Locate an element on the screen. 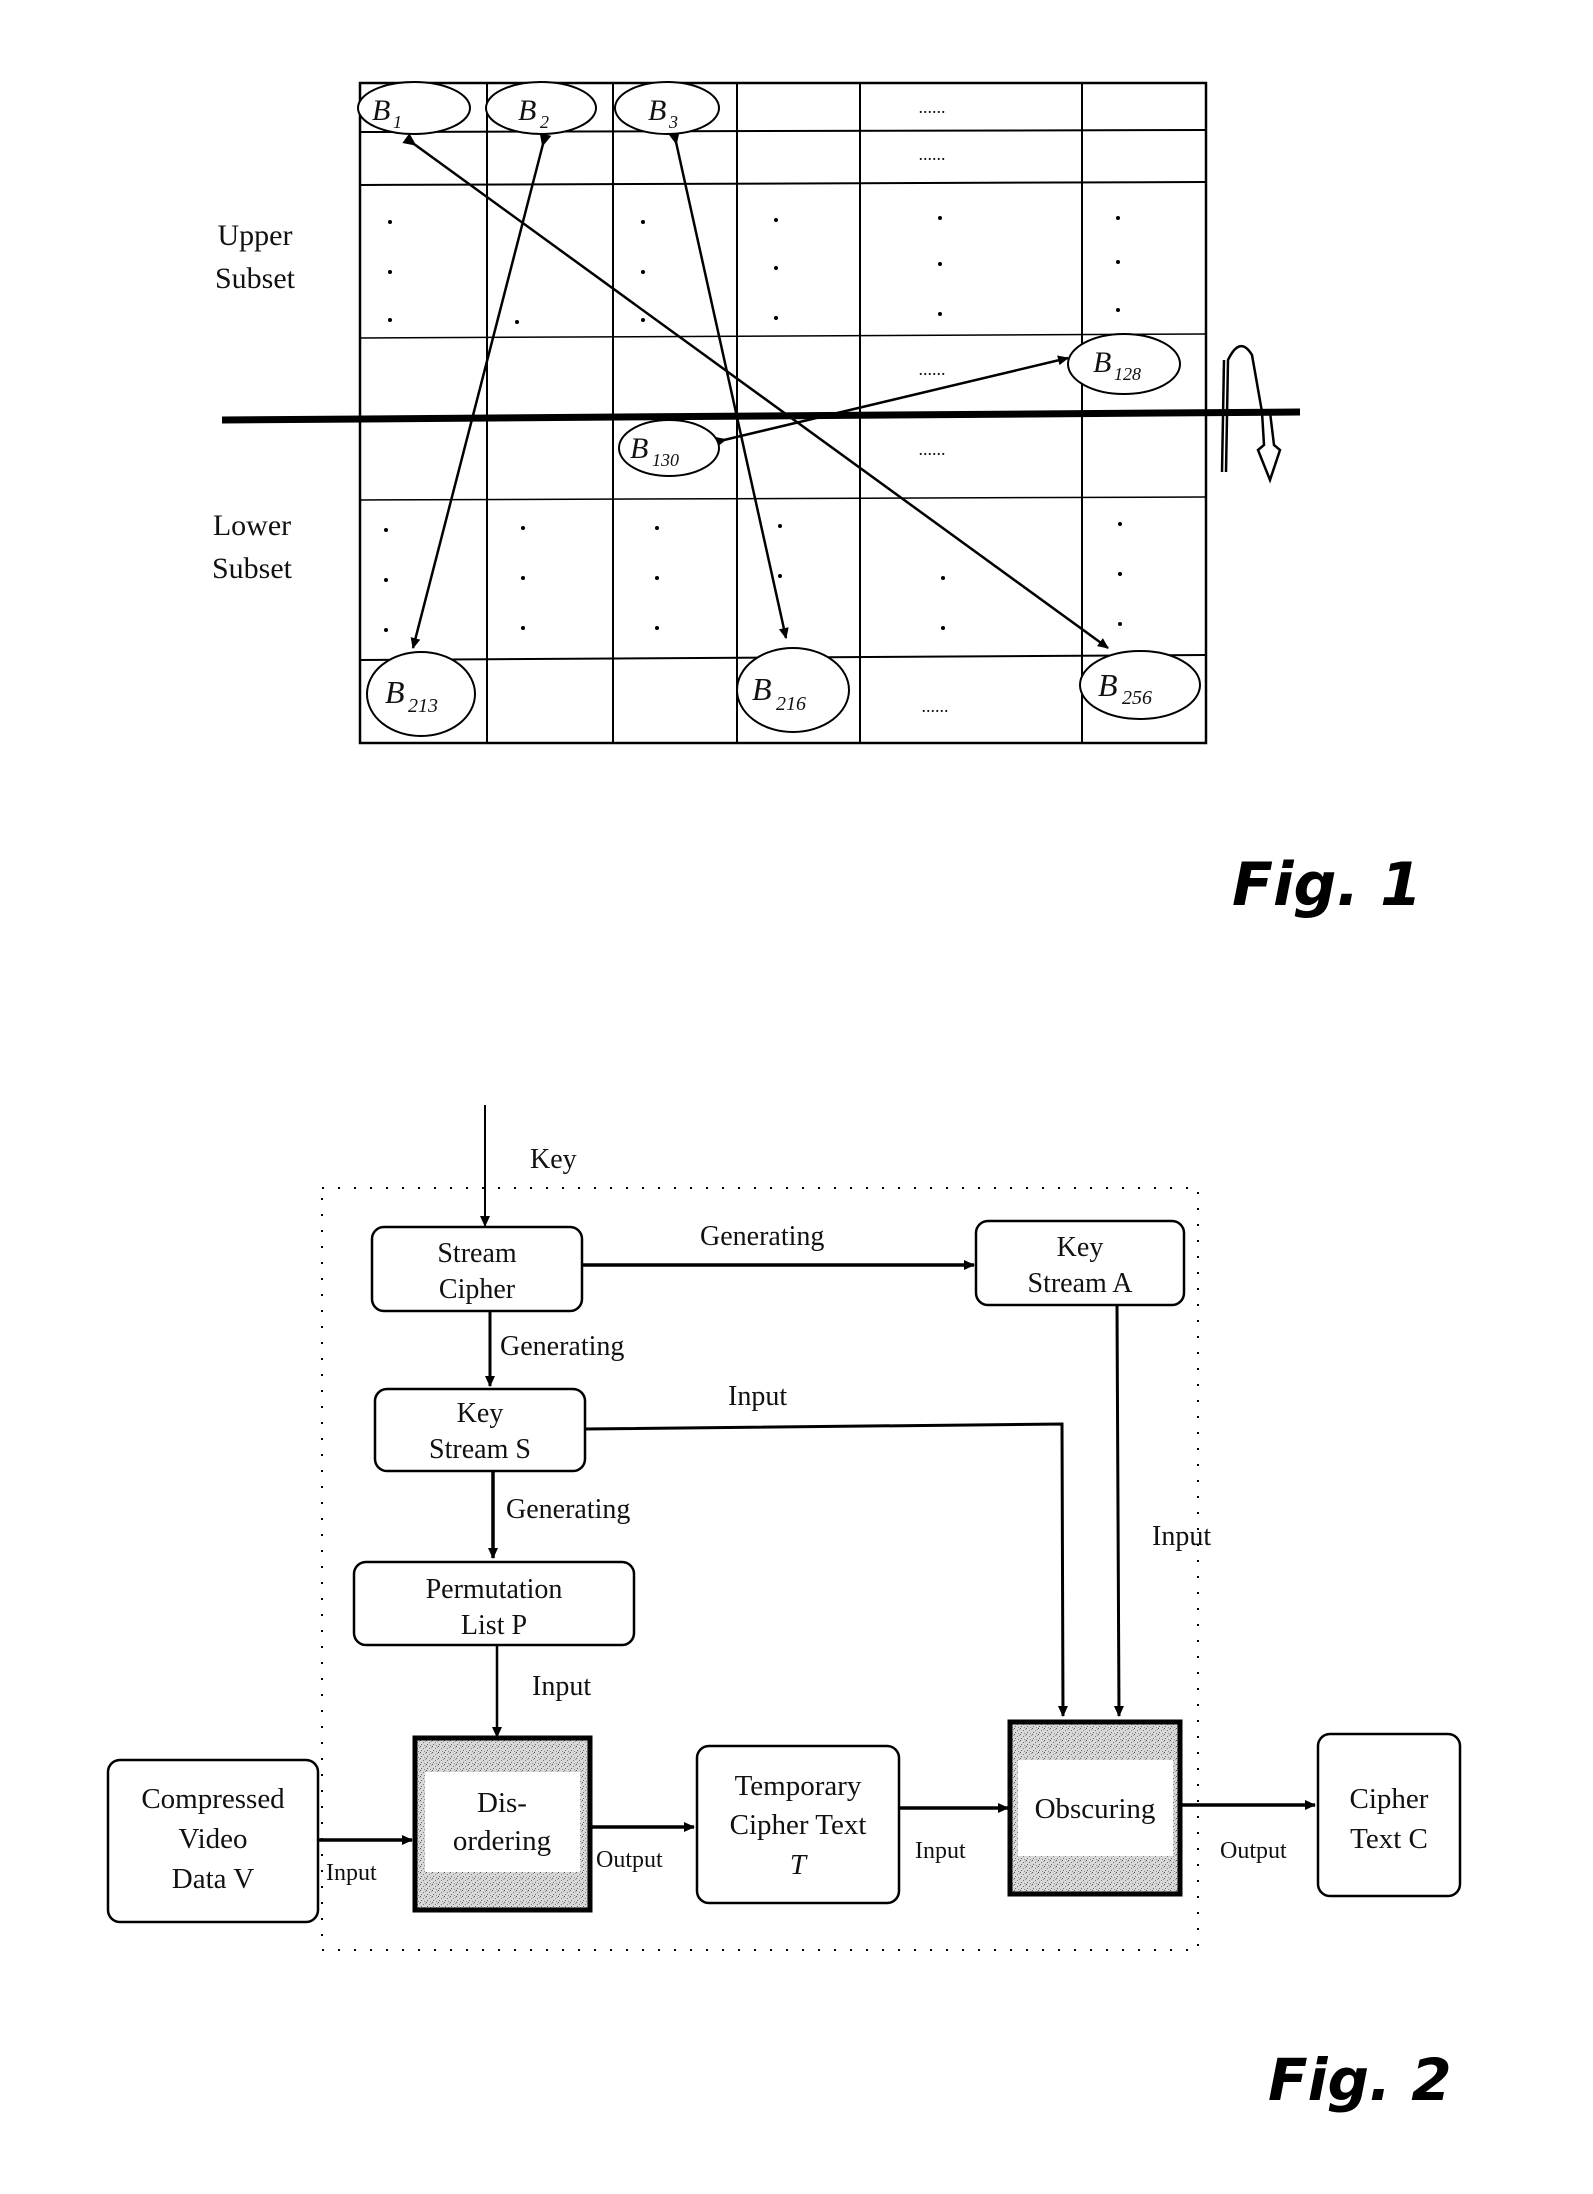 This screenshot has height=2194, width=1593. svg-text: 128 is located at coordinates (1127, 374).